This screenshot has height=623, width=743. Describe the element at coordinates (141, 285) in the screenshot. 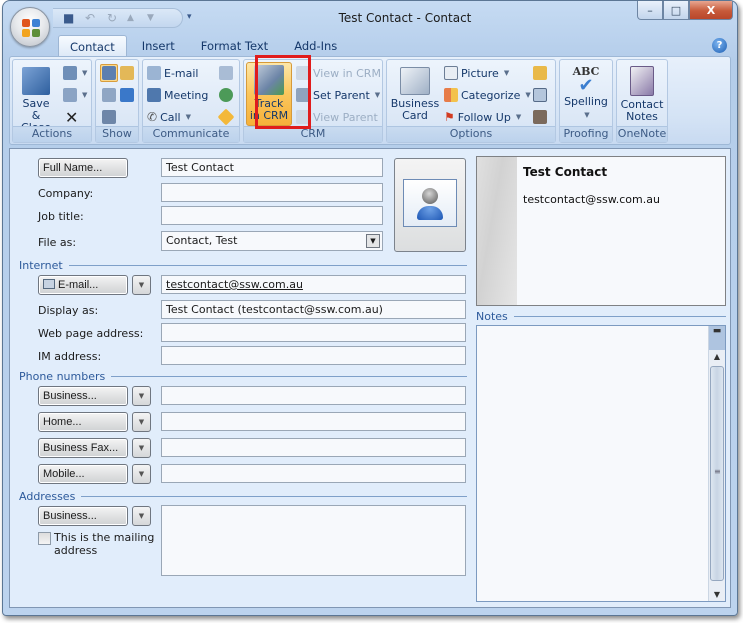

I see `email-dropdown-button: ▼` at that location.